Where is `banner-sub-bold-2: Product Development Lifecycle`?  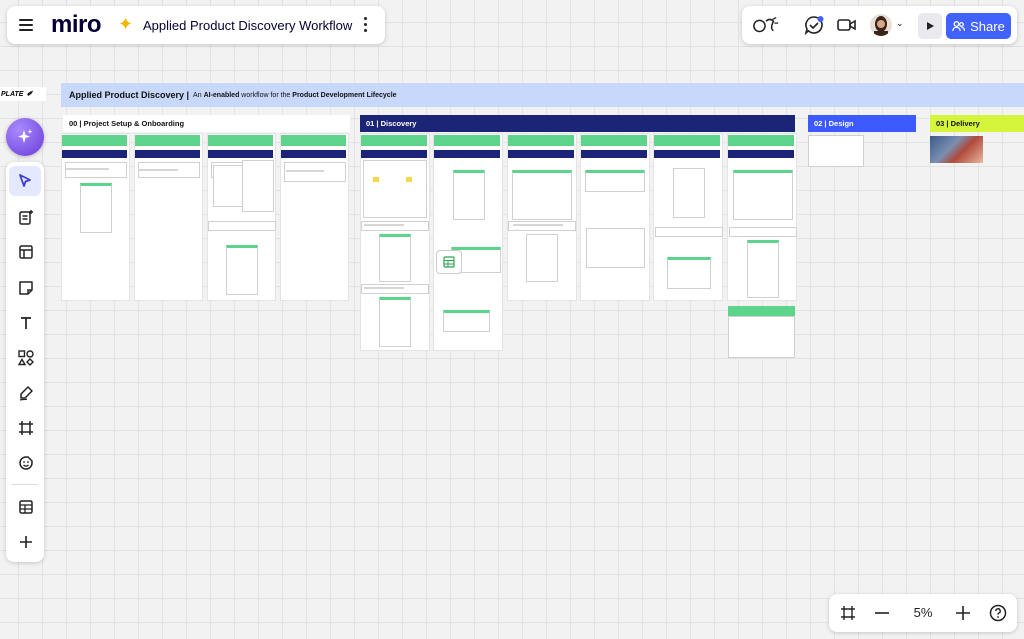
banner-sub-bold-2: Product Development Lifecycle is located at coordinates (344, 95).